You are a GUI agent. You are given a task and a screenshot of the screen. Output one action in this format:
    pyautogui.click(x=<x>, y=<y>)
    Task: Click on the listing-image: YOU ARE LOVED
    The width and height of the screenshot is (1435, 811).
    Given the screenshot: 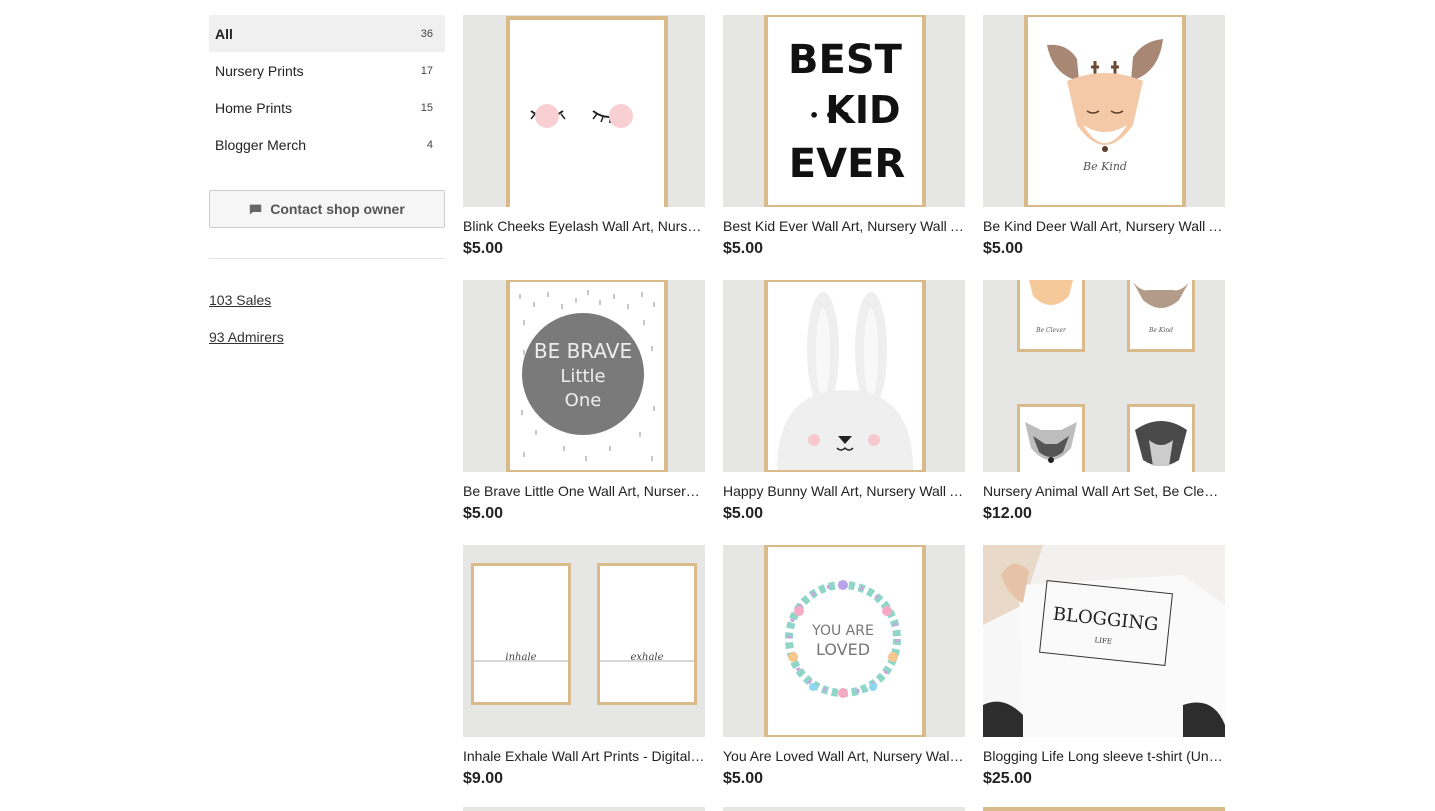 What is the action you would take?
    pyautogui.click(x=844, y=641)
    